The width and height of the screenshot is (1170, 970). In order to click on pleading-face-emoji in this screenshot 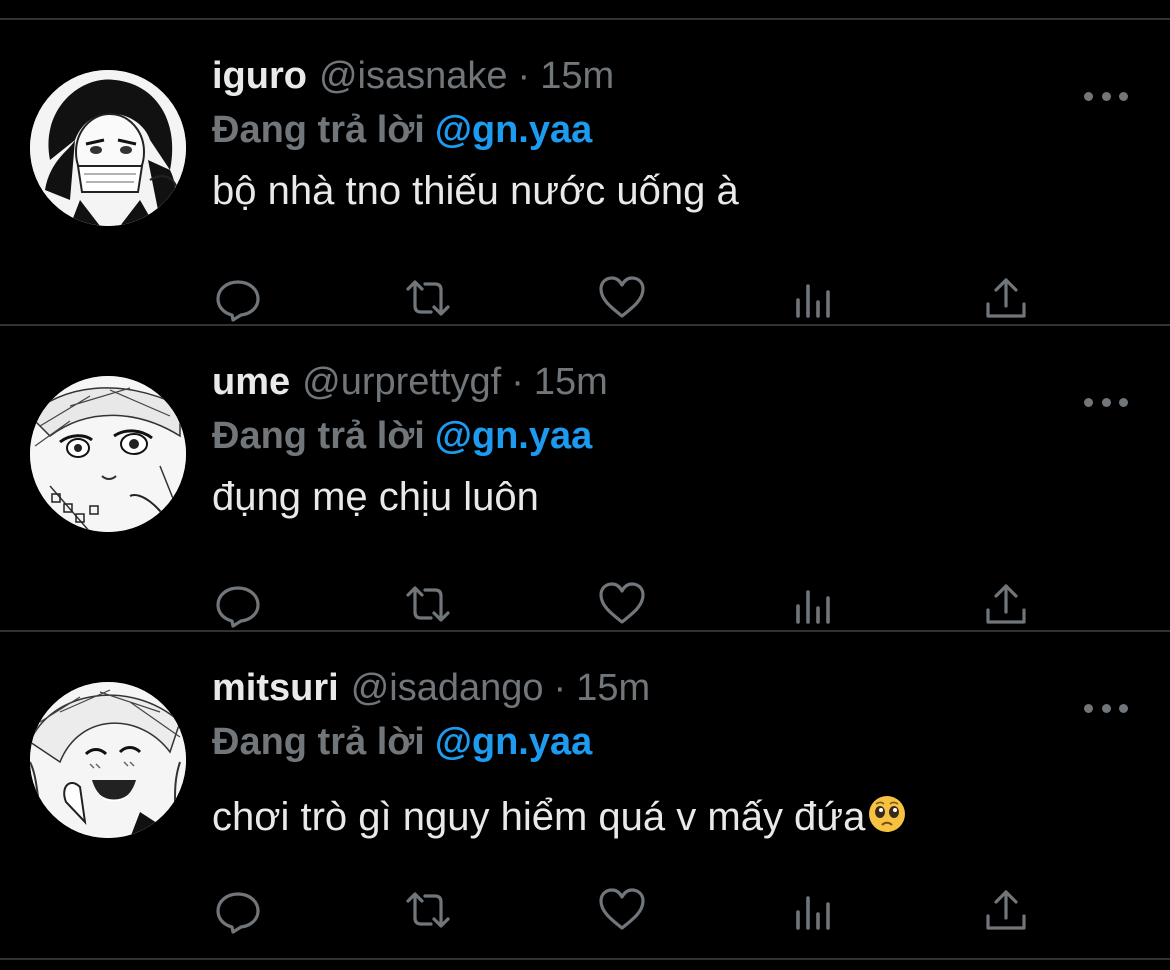, I will do `click(887, 820)`.